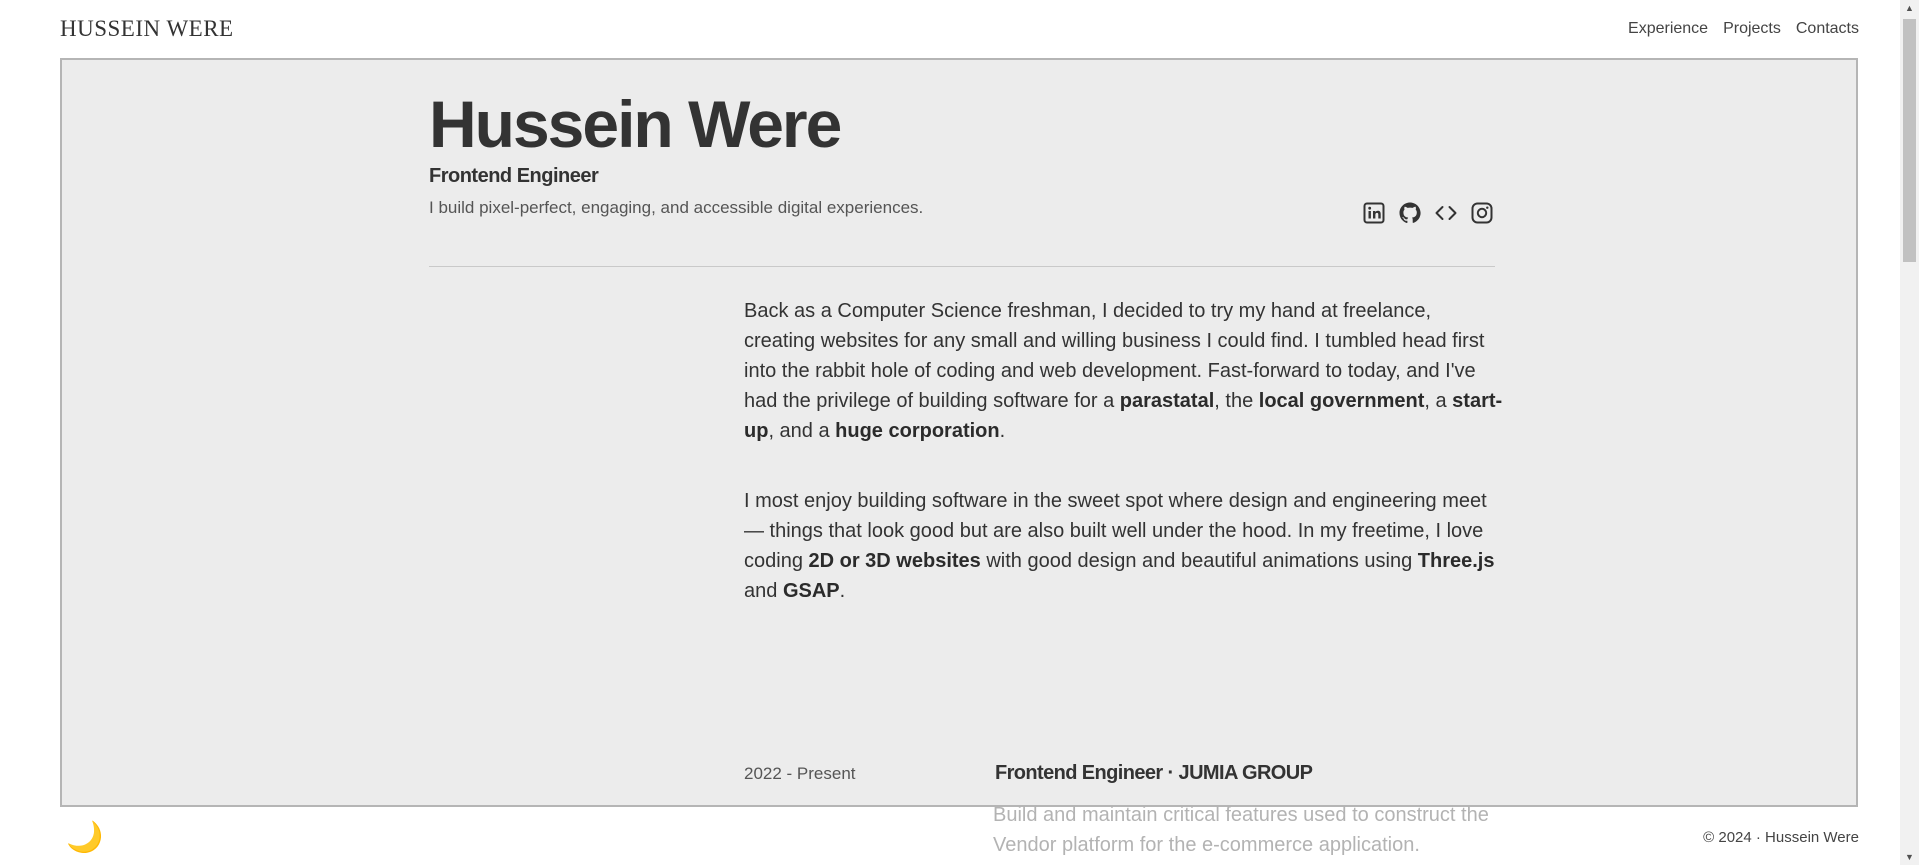 The width and height of the screenshot is (1919, 865). What do you see at coordinates (1827, 29) in the screenshot?
I see `nav-contacts: Contacts` at bounding box center [1827, 29].